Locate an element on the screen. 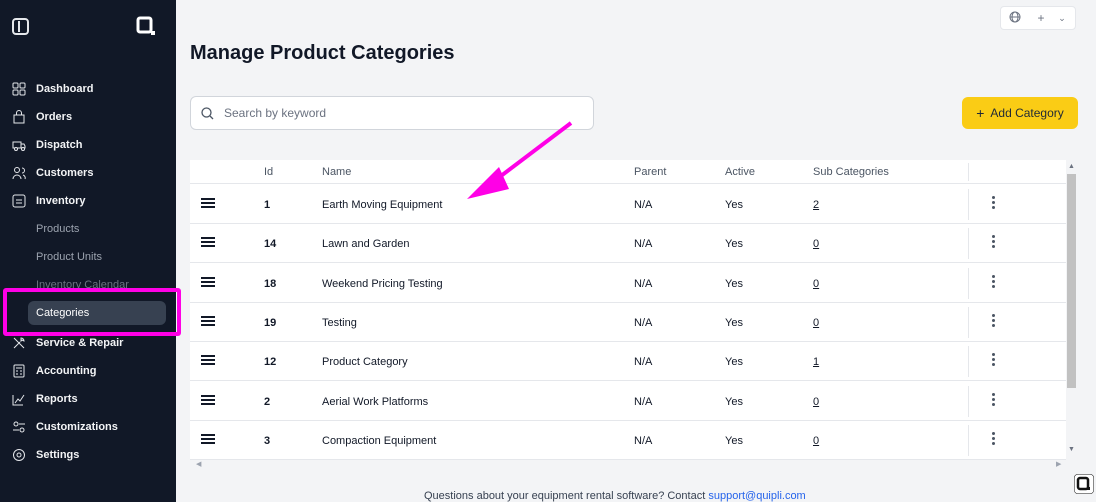  annotation-arrow is located at coordinates (520, 160).